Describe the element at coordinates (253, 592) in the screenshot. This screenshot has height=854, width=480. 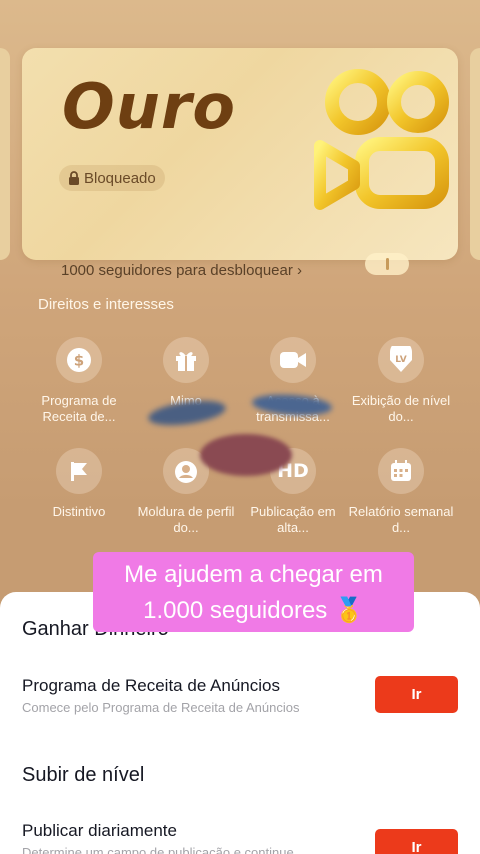
I see `video-caption-overlay: Me ajudem a chegar em 1.000 seguidores 🥇` at that location.